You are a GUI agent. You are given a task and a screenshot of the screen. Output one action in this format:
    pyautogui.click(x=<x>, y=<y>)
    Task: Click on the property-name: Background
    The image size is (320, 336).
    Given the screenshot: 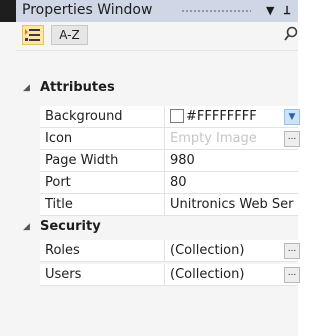 What is the action you would take?
    pyautogui.click(x=102, y=117)
    